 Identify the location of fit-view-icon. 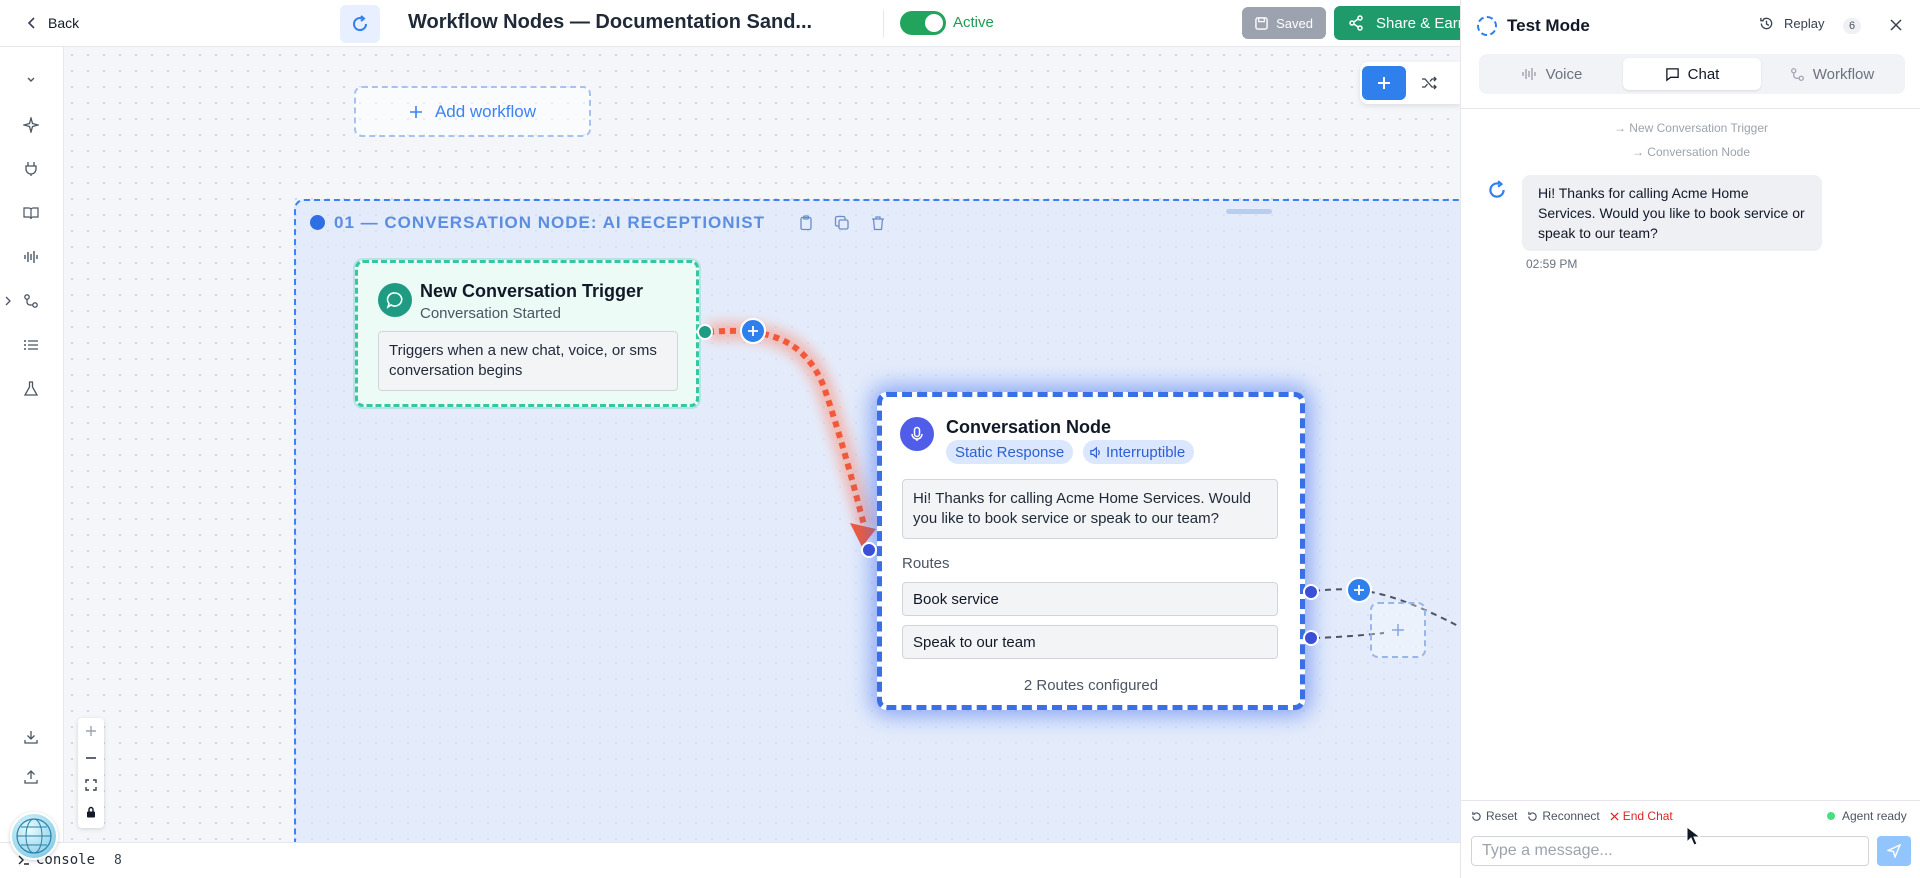
(91, 785).